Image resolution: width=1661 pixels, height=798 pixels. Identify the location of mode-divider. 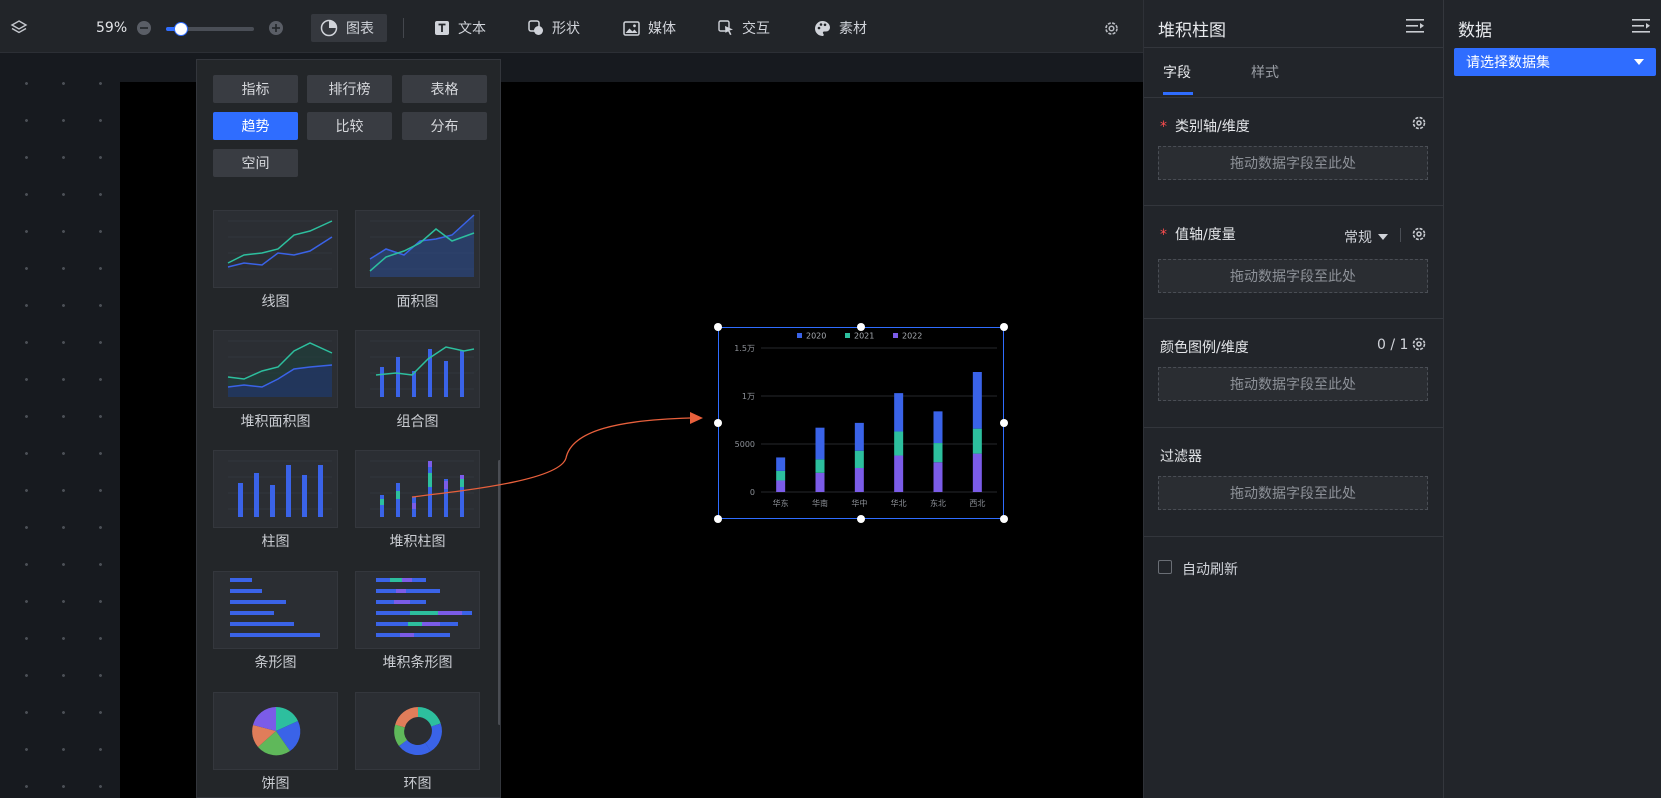
(1400, 235).